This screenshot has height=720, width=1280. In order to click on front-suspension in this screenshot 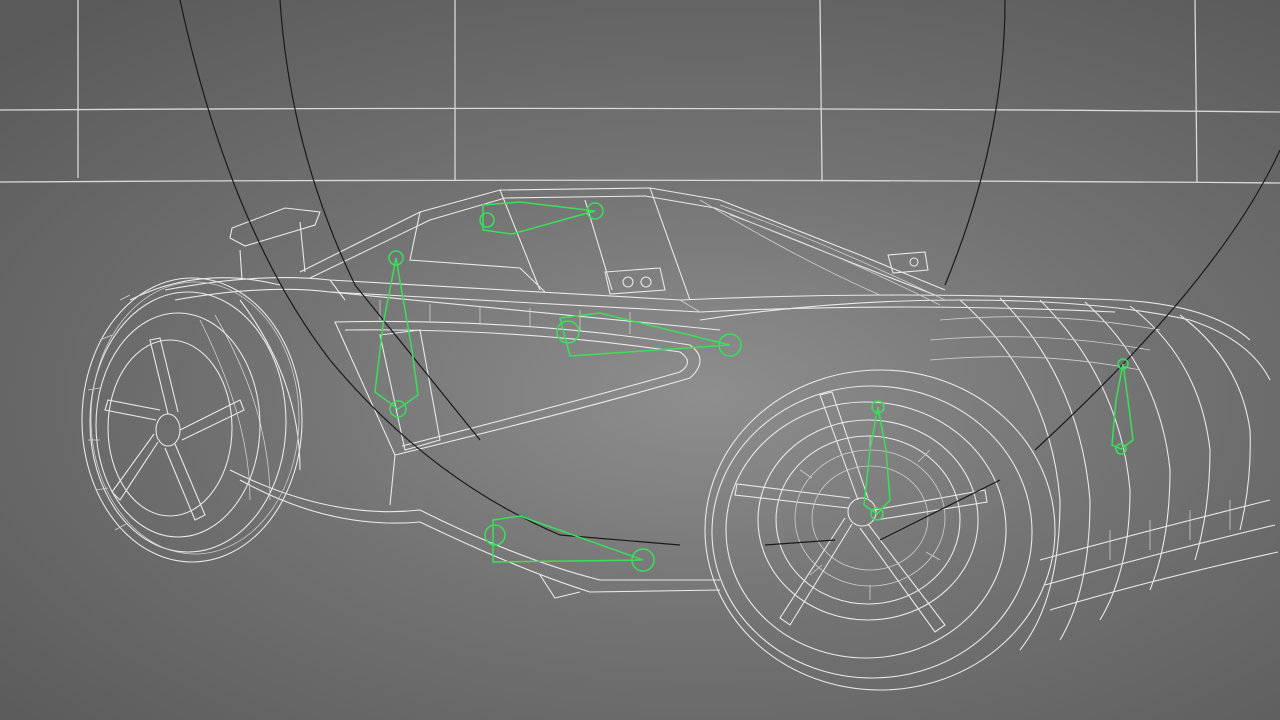, I will do `click(877, 460)`.